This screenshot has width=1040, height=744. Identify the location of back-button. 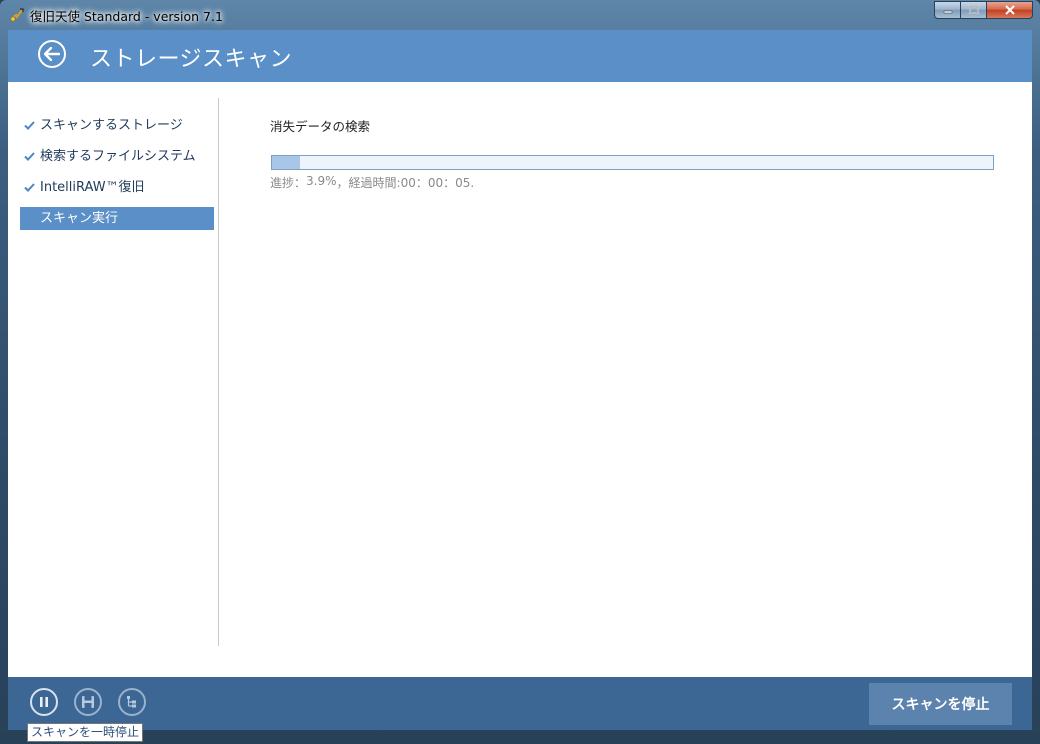
(52, 54).